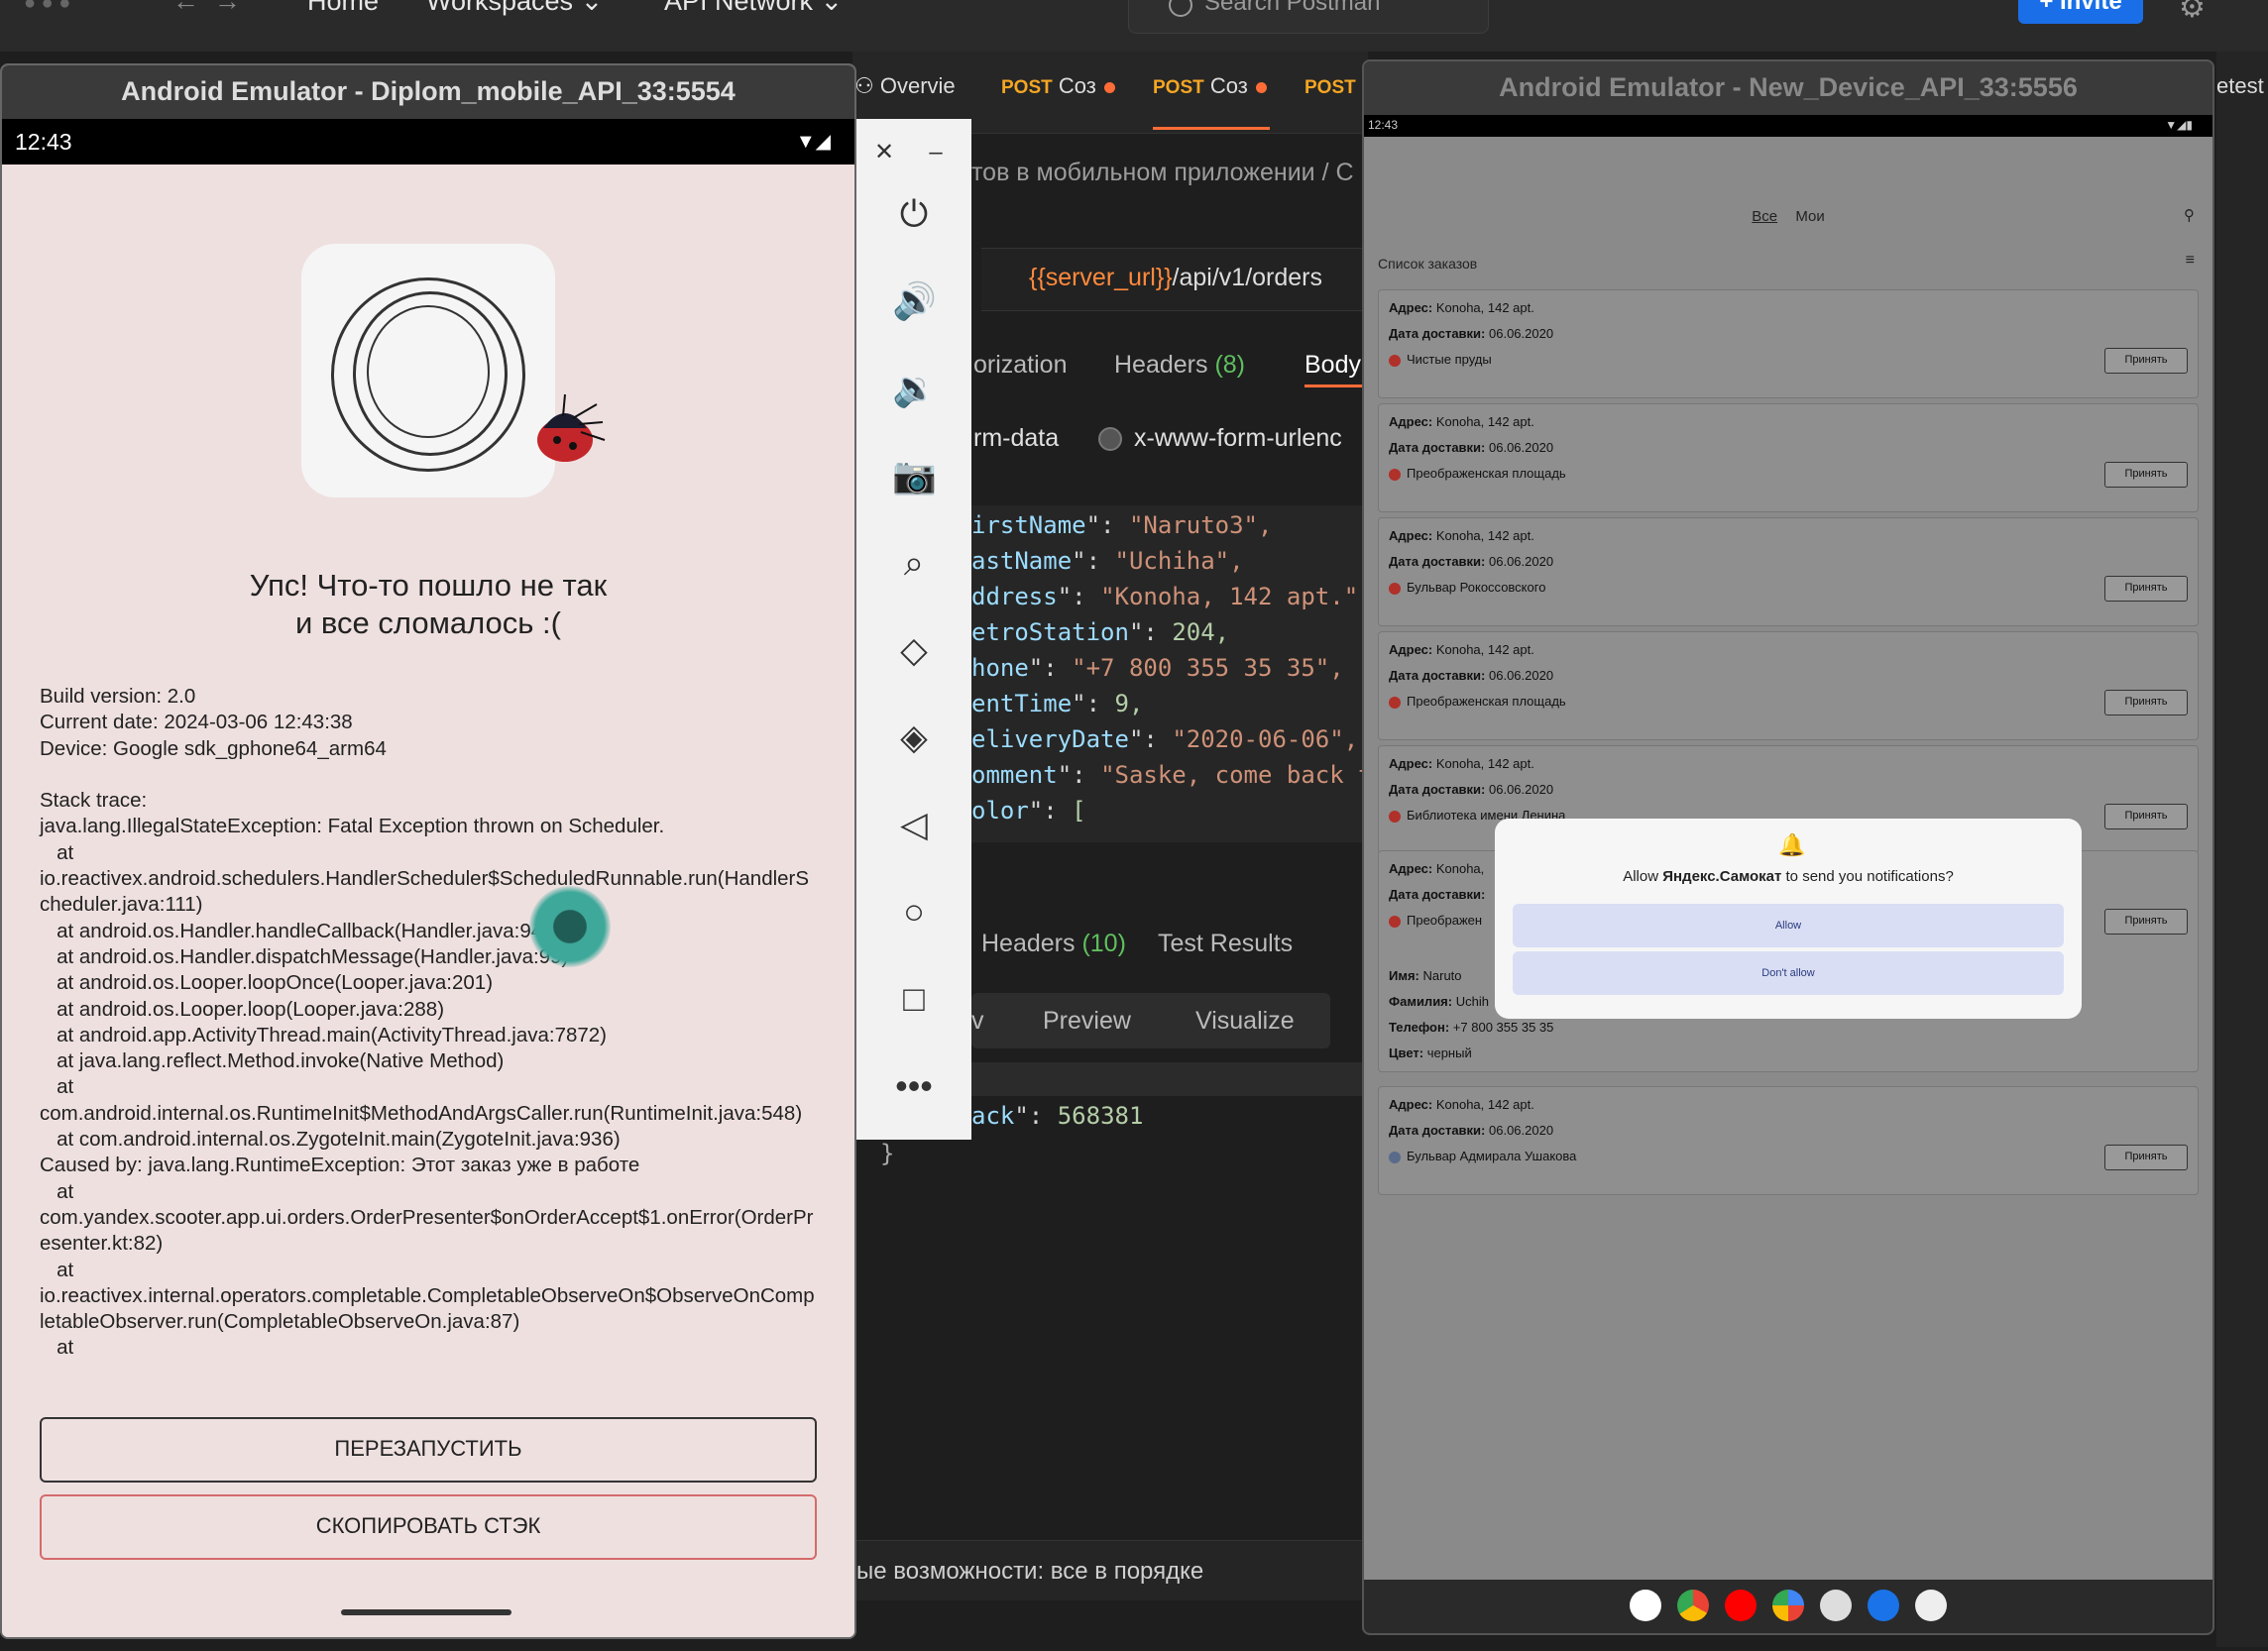  Describe the element at coordinates (2189, 215) in the screenshot. I see `profile-icon: ⚲` at that location.